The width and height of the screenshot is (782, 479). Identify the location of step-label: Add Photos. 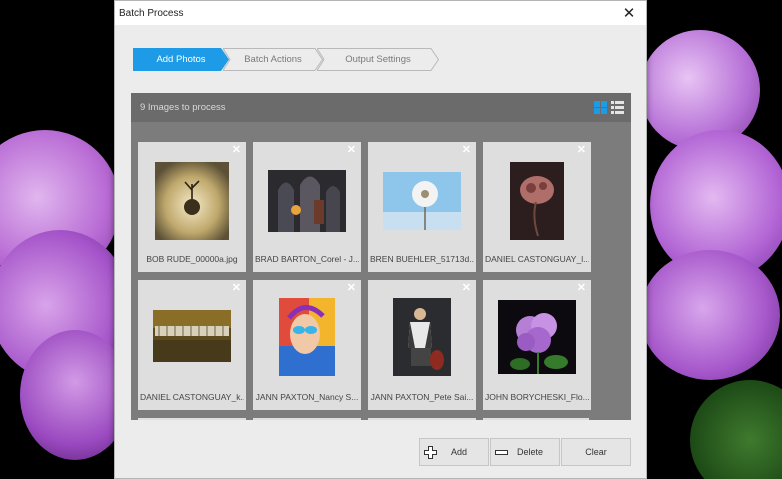
(181, 59).